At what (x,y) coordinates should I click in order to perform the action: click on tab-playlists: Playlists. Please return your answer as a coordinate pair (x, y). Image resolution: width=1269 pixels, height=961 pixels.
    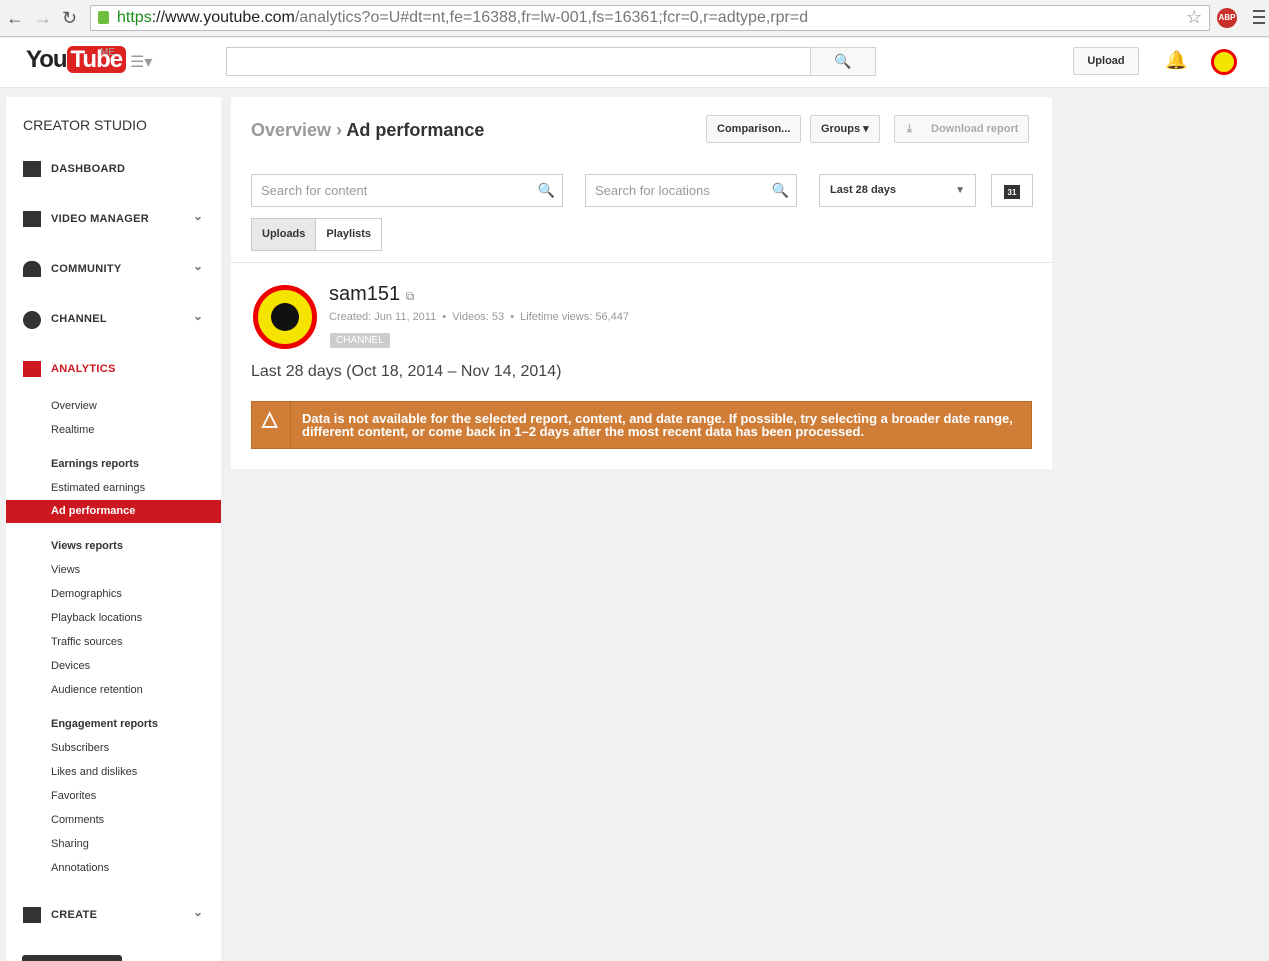
    Looking at the image, I should click on (348, 234).